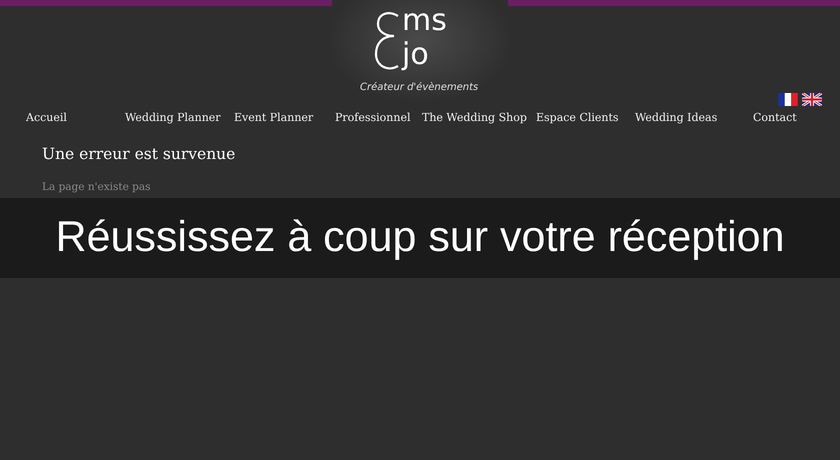 This screenshot has height=460, width=840. What do you see at coordinates (788, 99) in the screenshot?
I see `french-flag-icon` at bounding box center [788, 99].